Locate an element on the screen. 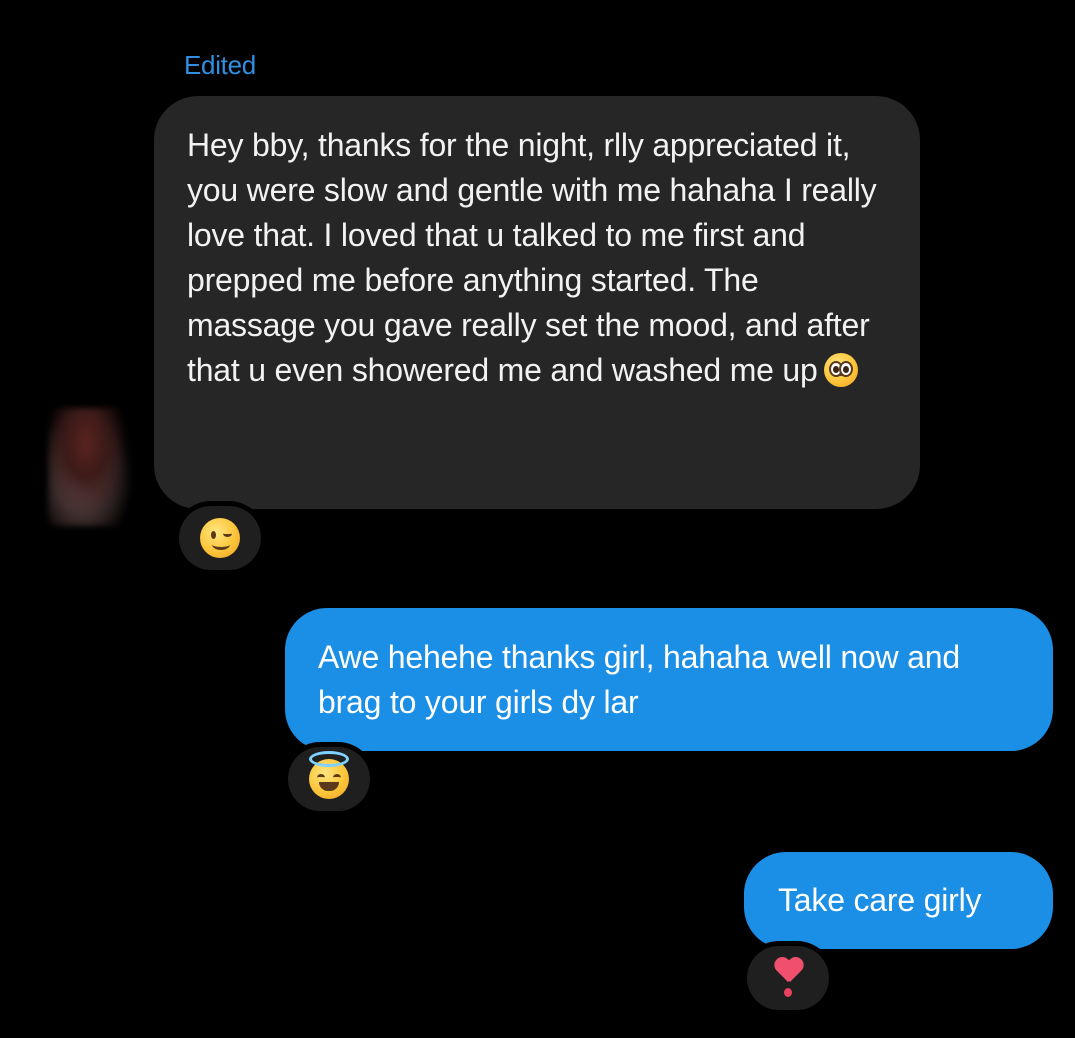 This screenshot has height=1038, width=1075. winking-face-icon is located at coordinates (220, 538).